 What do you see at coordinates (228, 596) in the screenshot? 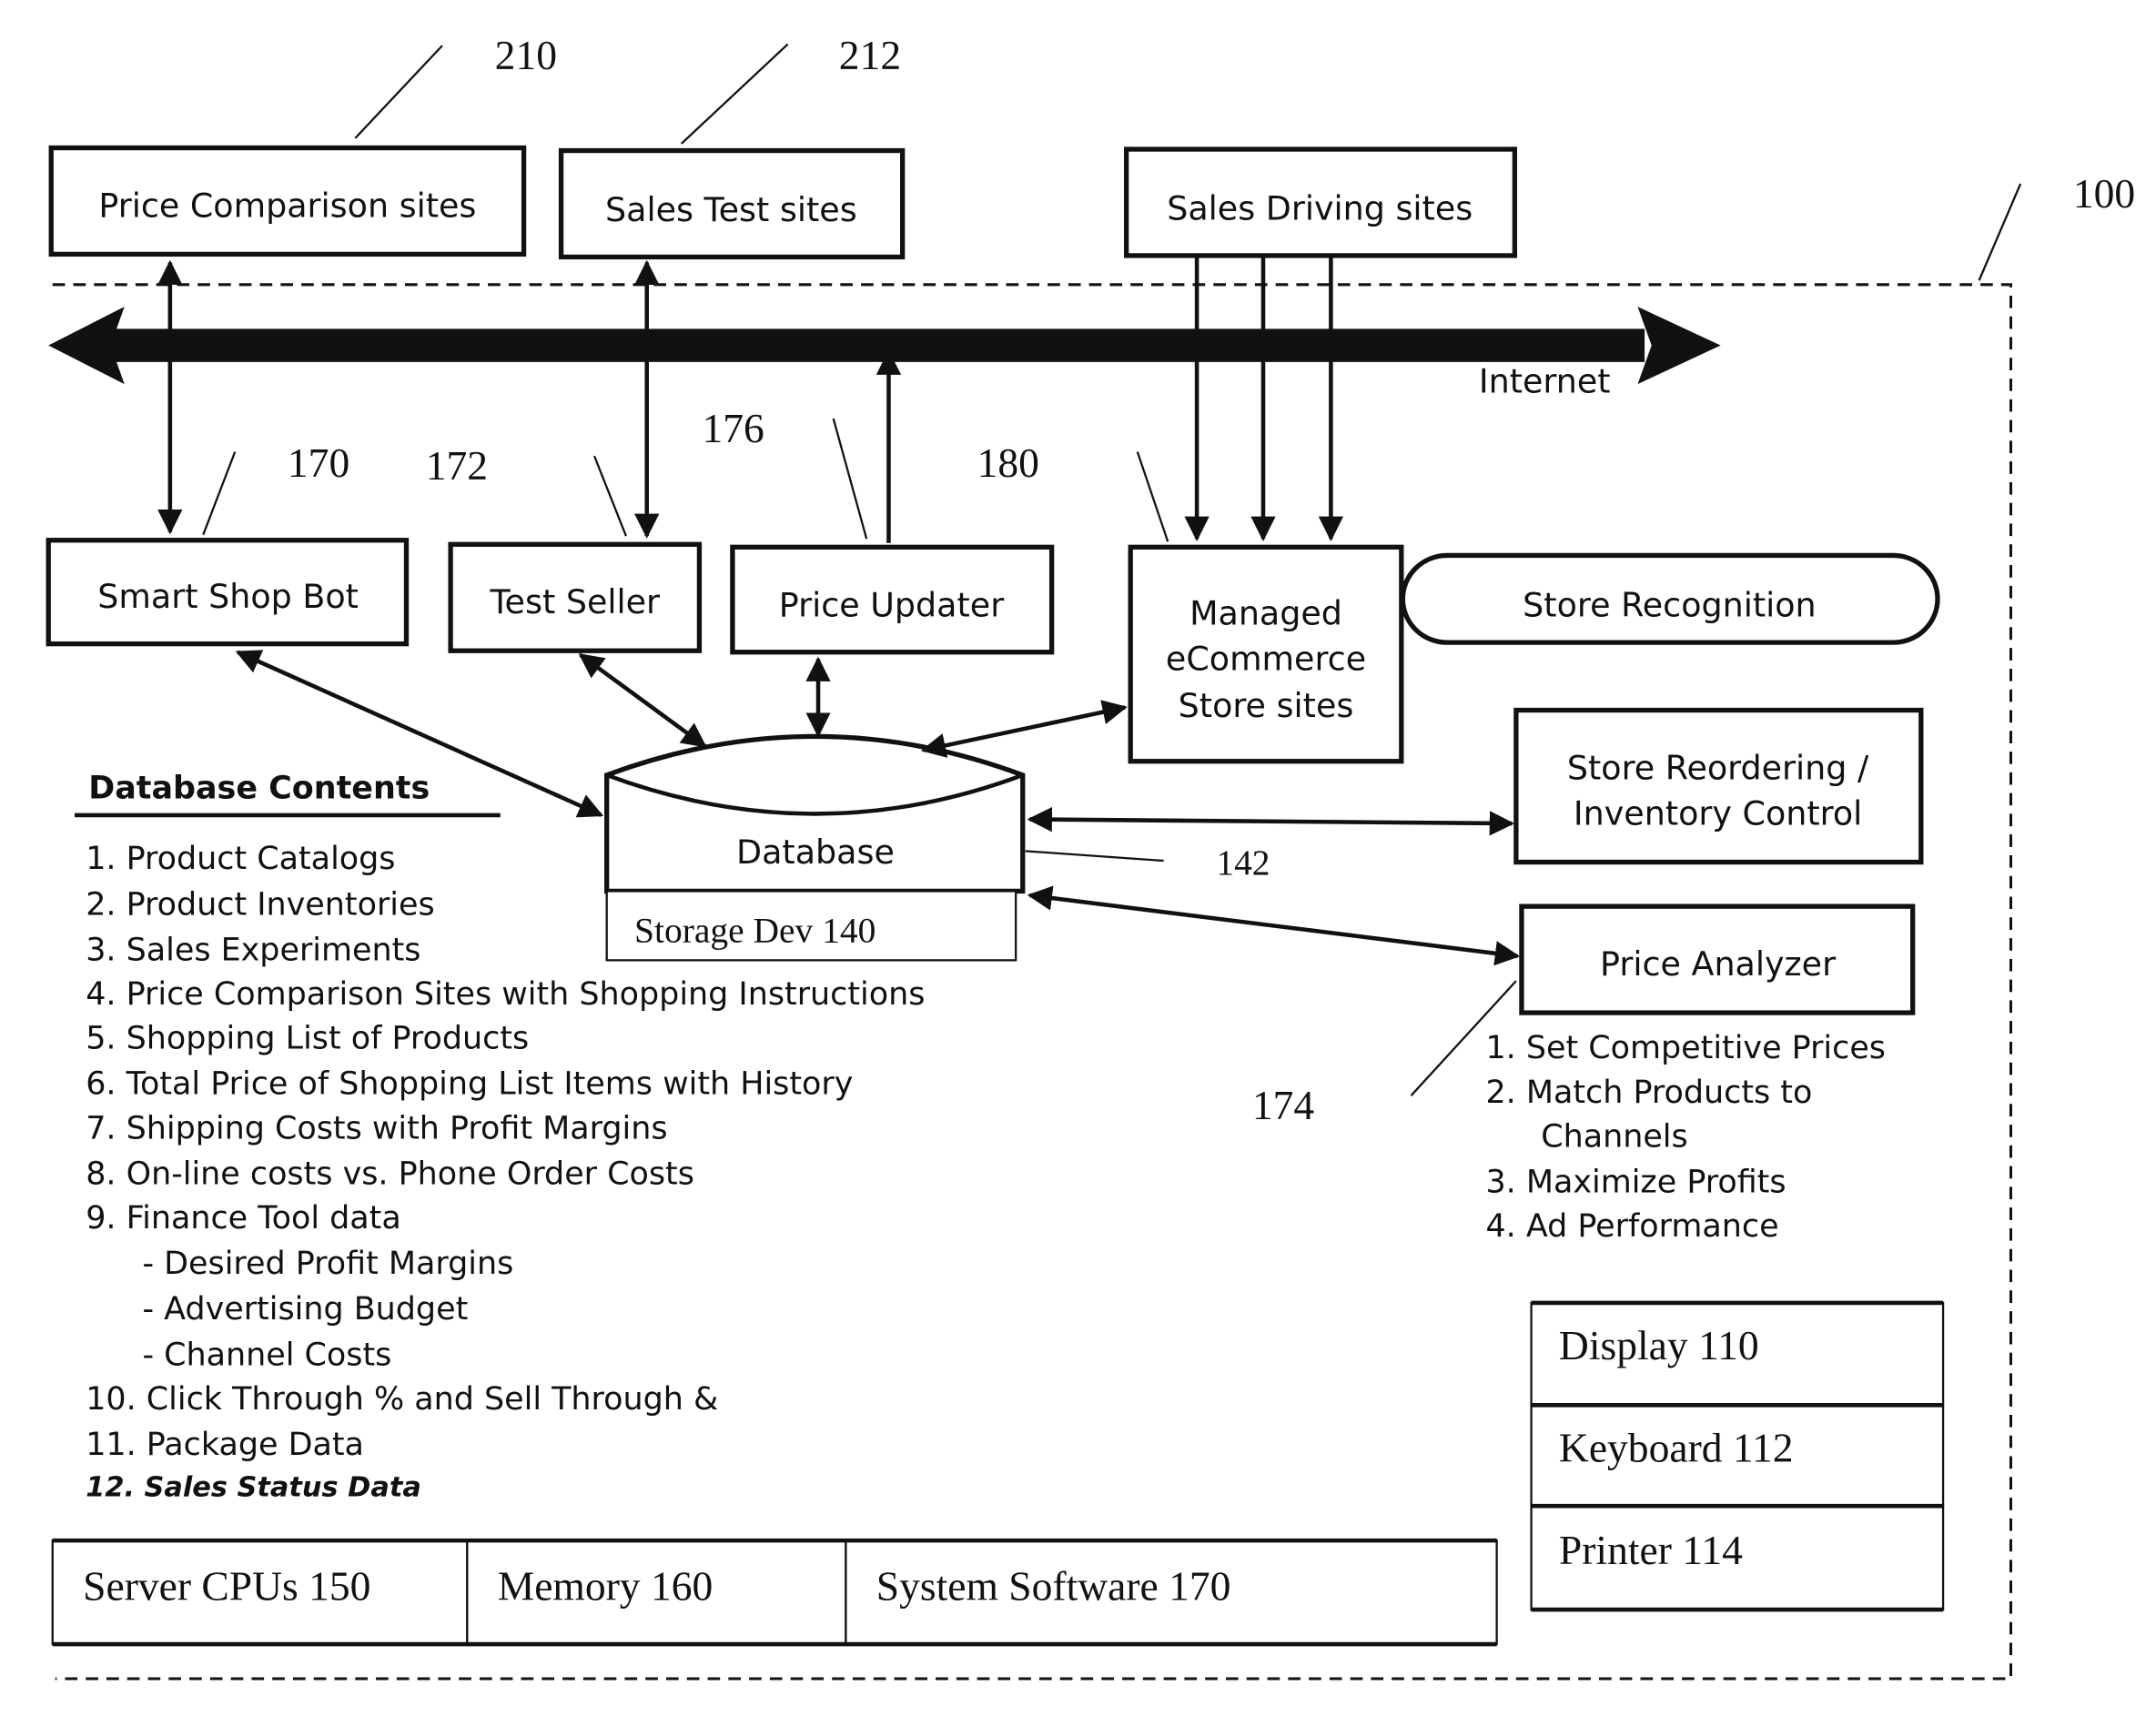
I see `smart-shop-bot-label: Smart Shop Bot` at bounding box center [228, 596].